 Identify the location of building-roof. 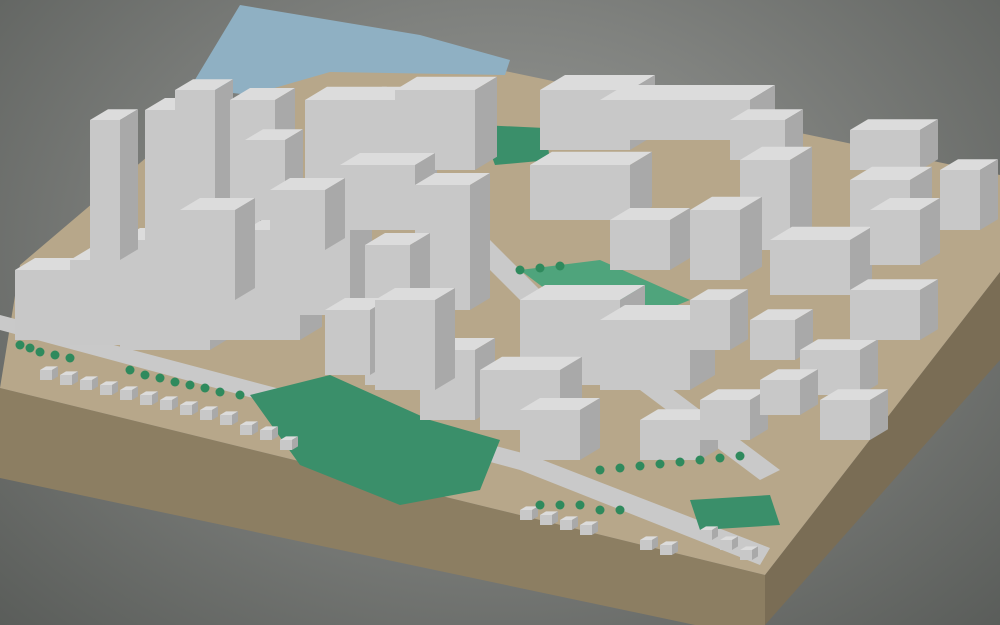
(687, 92).